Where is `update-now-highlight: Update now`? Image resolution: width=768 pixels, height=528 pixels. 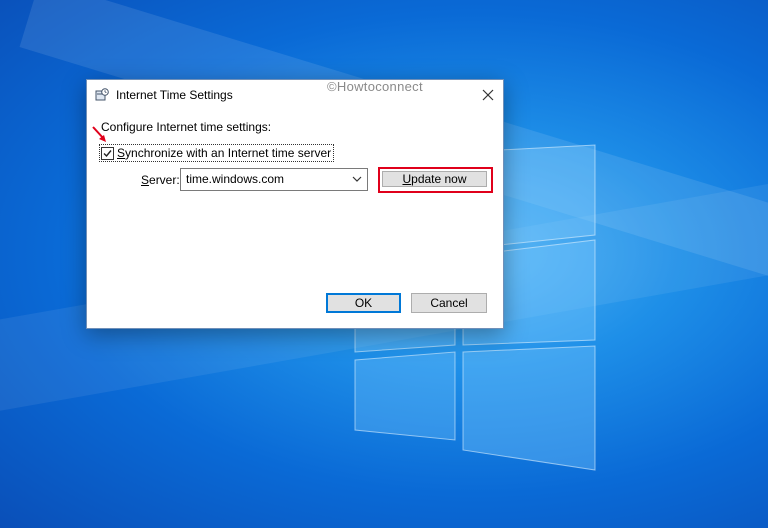 update-now-highlight: Update now is located at coordinates (435, 180).